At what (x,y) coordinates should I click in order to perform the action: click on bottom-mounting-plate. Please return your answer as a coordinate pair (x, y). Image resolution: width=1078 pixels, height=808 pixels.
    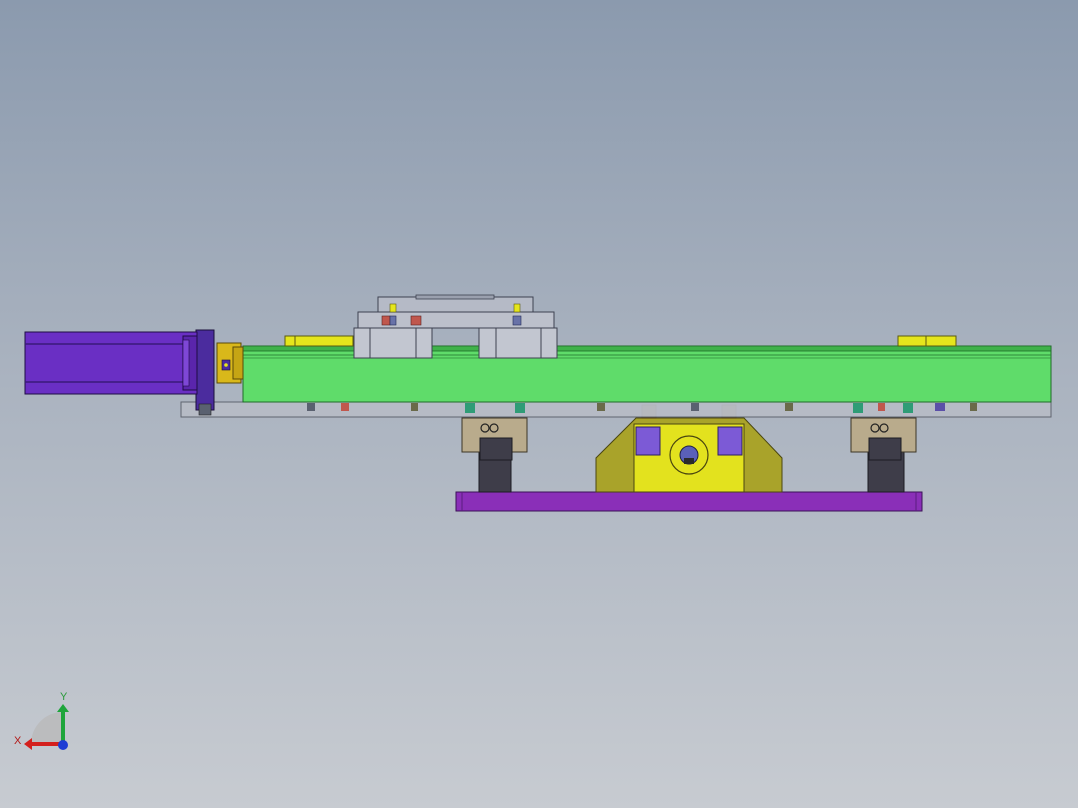
    Looking at the image, I should click on (689, 501).